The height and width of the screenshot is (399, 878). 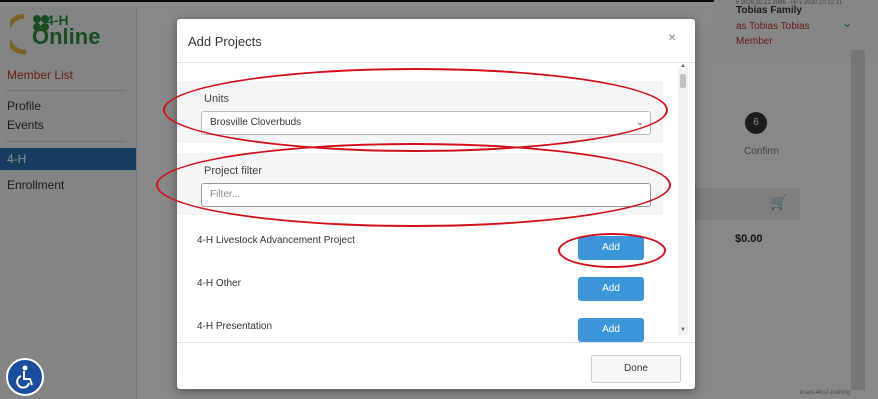 What do you see at coordinates (612, 250) in the screenshot?
I see `annotation-ellipse-add` at bounding box center [612, 250].